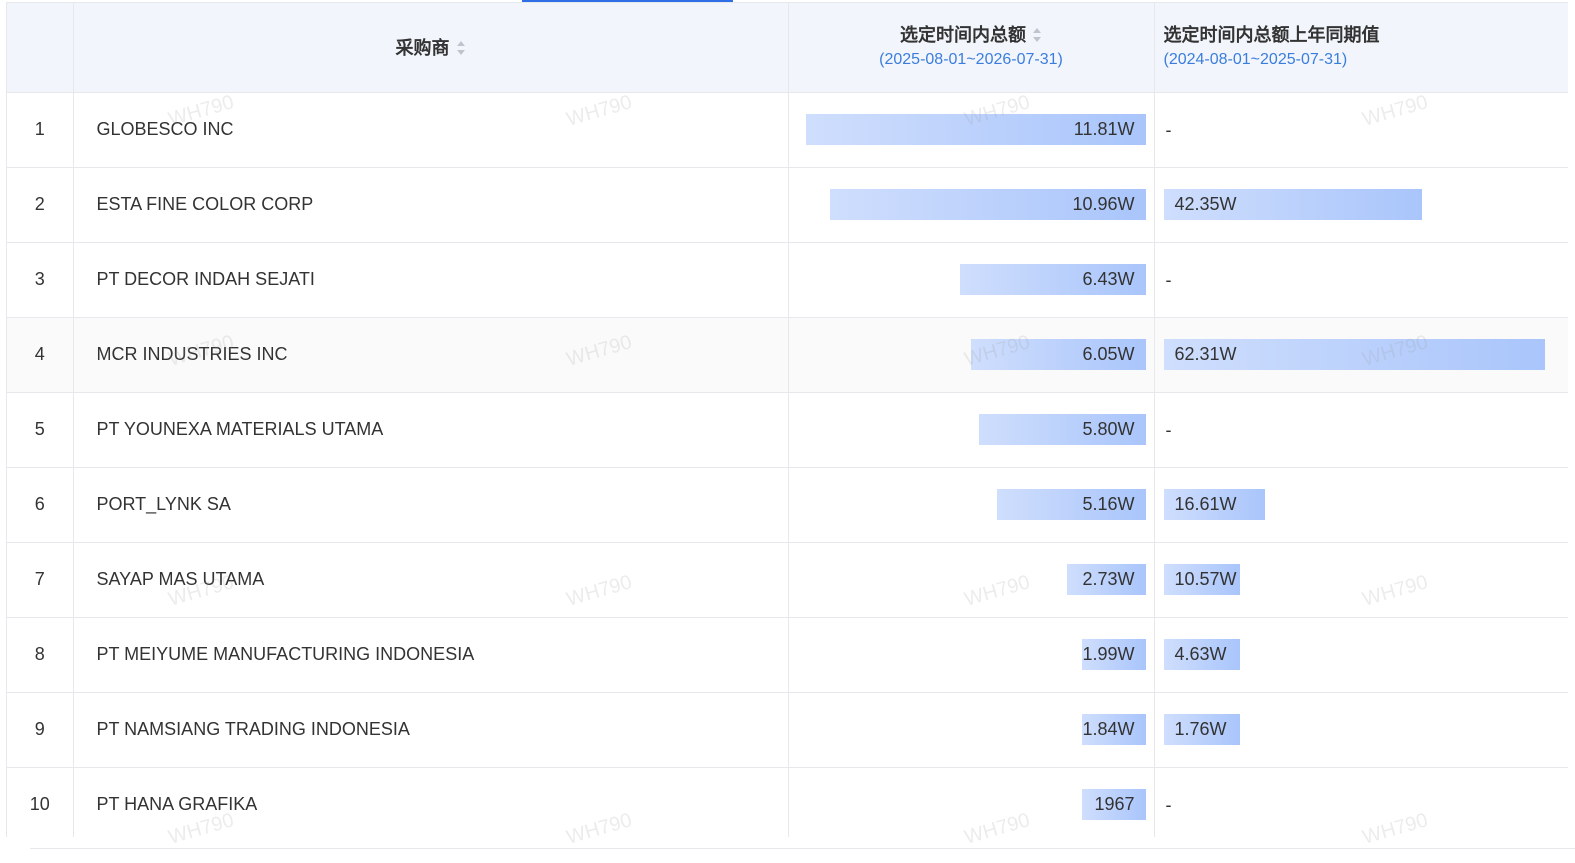 Image resolution: width=1575 pixels, height=863 pixels. I want to click on buyer-name: PORT_LYNK SA, so click(431, 505).